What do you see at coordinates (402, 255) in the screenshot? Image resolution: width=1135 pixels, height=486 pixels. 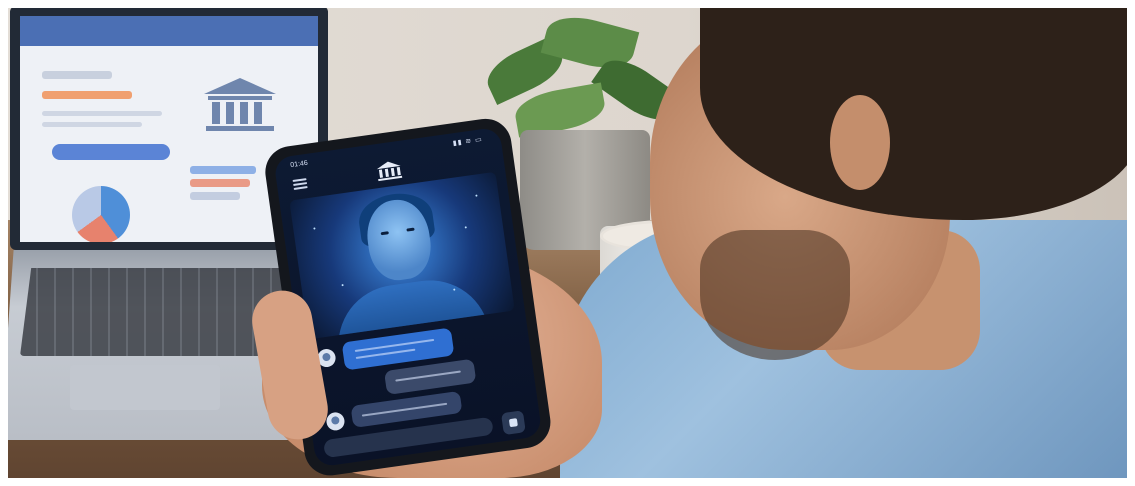 I see `ai-assistant-avatar` at bounding box center [402, 255].